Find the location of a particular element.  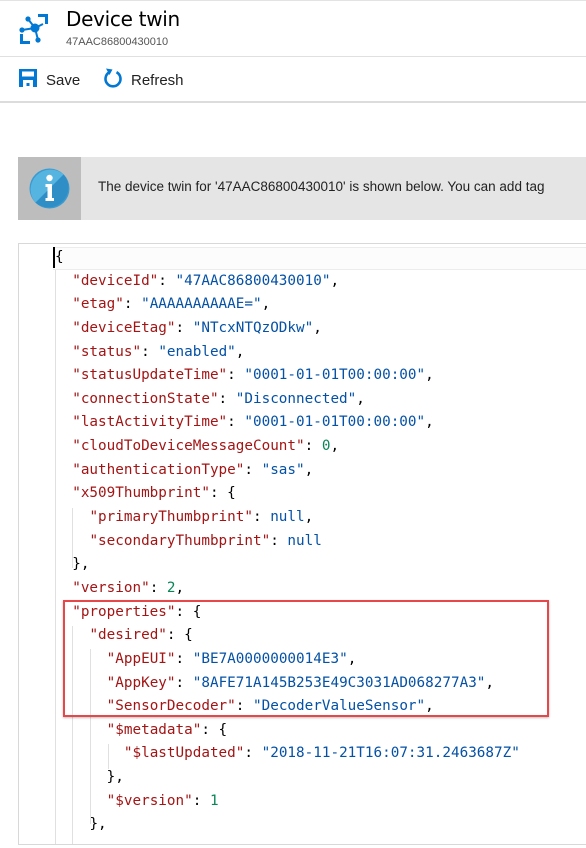

json-key: "secondaryThumbprint" is located at coordinates (180, 540).